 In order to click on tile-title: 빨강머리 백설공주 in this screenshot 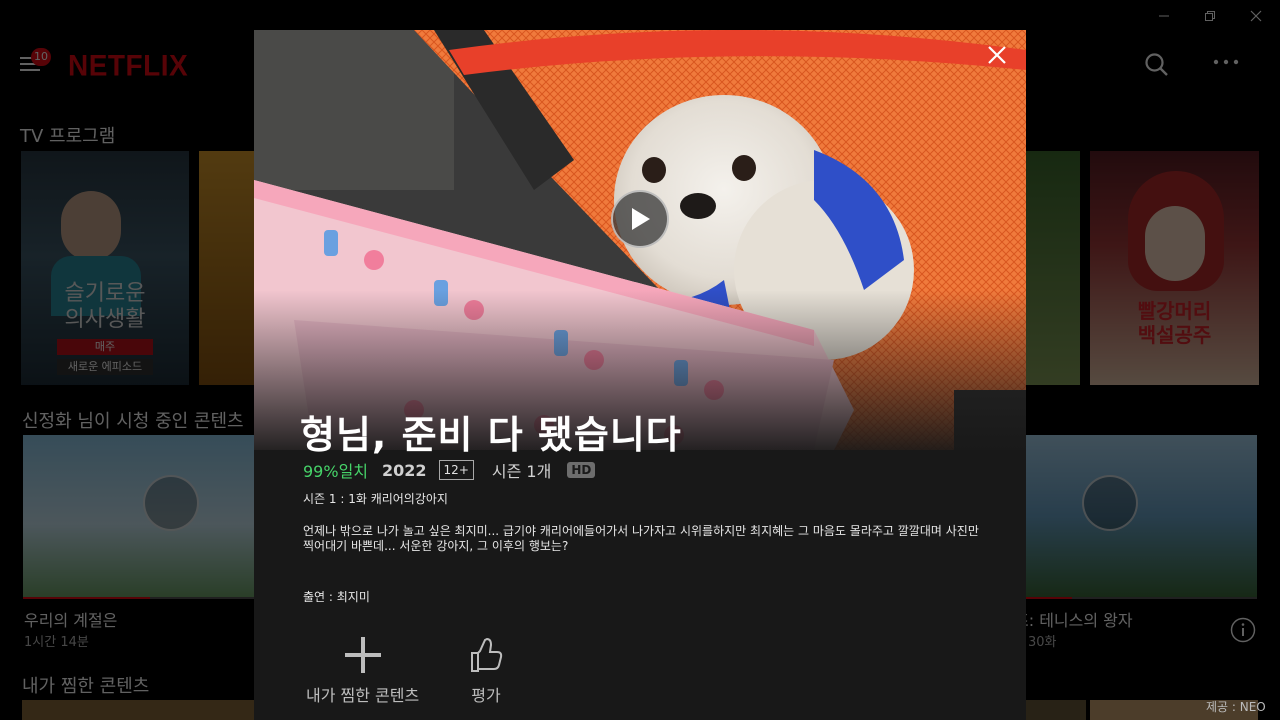, I will do `click(1174, 323)`.